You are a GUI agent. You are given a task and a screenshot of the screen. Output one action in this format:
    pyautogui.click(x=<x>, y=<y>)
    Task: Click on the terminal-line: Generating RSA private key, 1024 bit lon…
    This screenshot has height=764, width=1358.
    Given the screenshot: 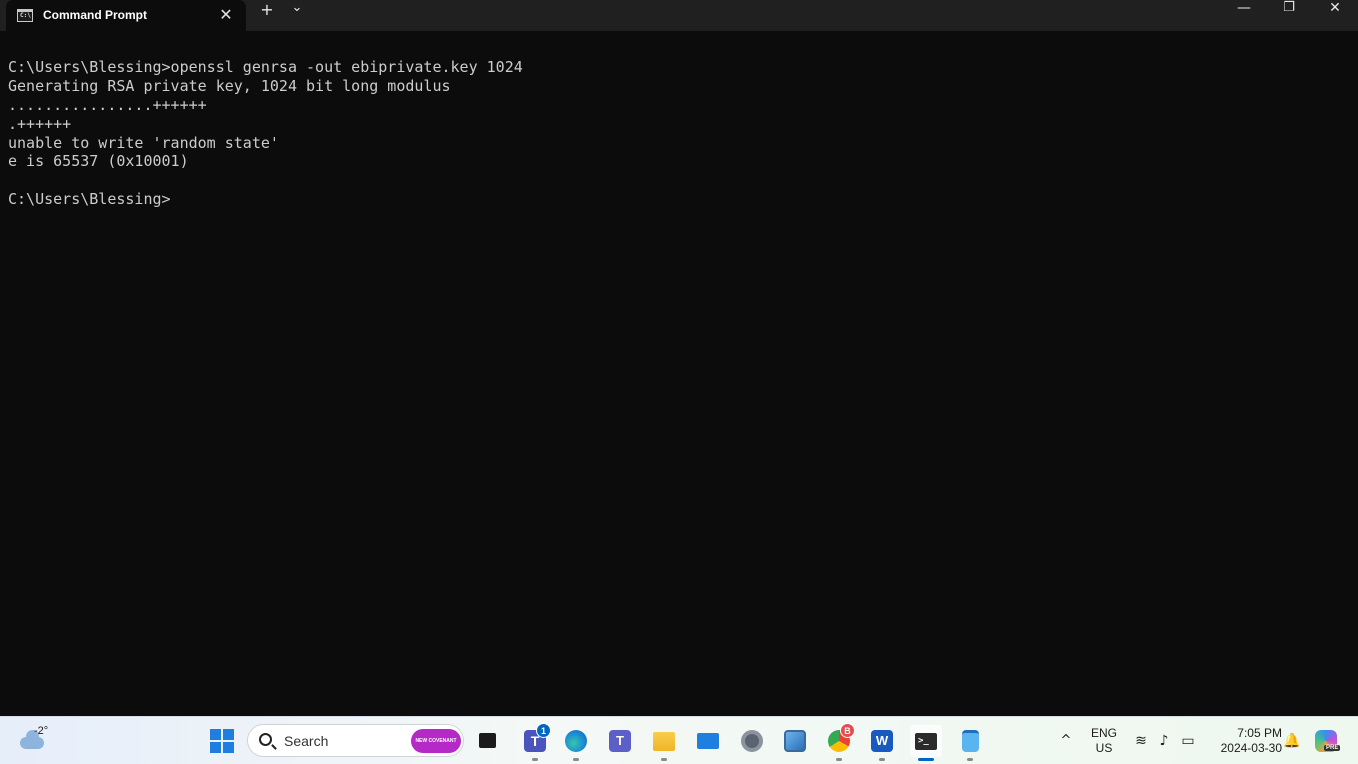 What is the action you would take?
    pyautogui.click(x=229, y=85)
    